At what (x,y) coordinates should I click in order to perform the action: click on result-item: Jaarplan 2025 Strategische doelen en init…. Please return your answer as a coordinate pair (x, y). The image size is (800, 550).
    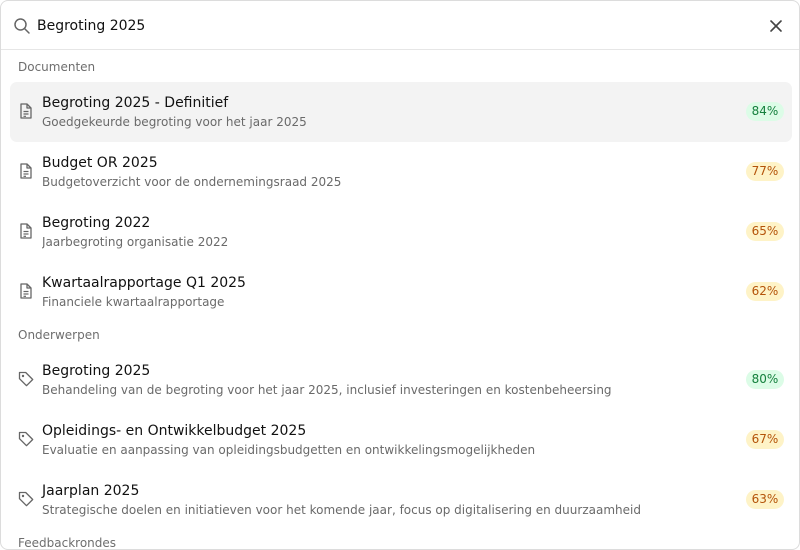
    Looking at the image, I should click on (401, 500).